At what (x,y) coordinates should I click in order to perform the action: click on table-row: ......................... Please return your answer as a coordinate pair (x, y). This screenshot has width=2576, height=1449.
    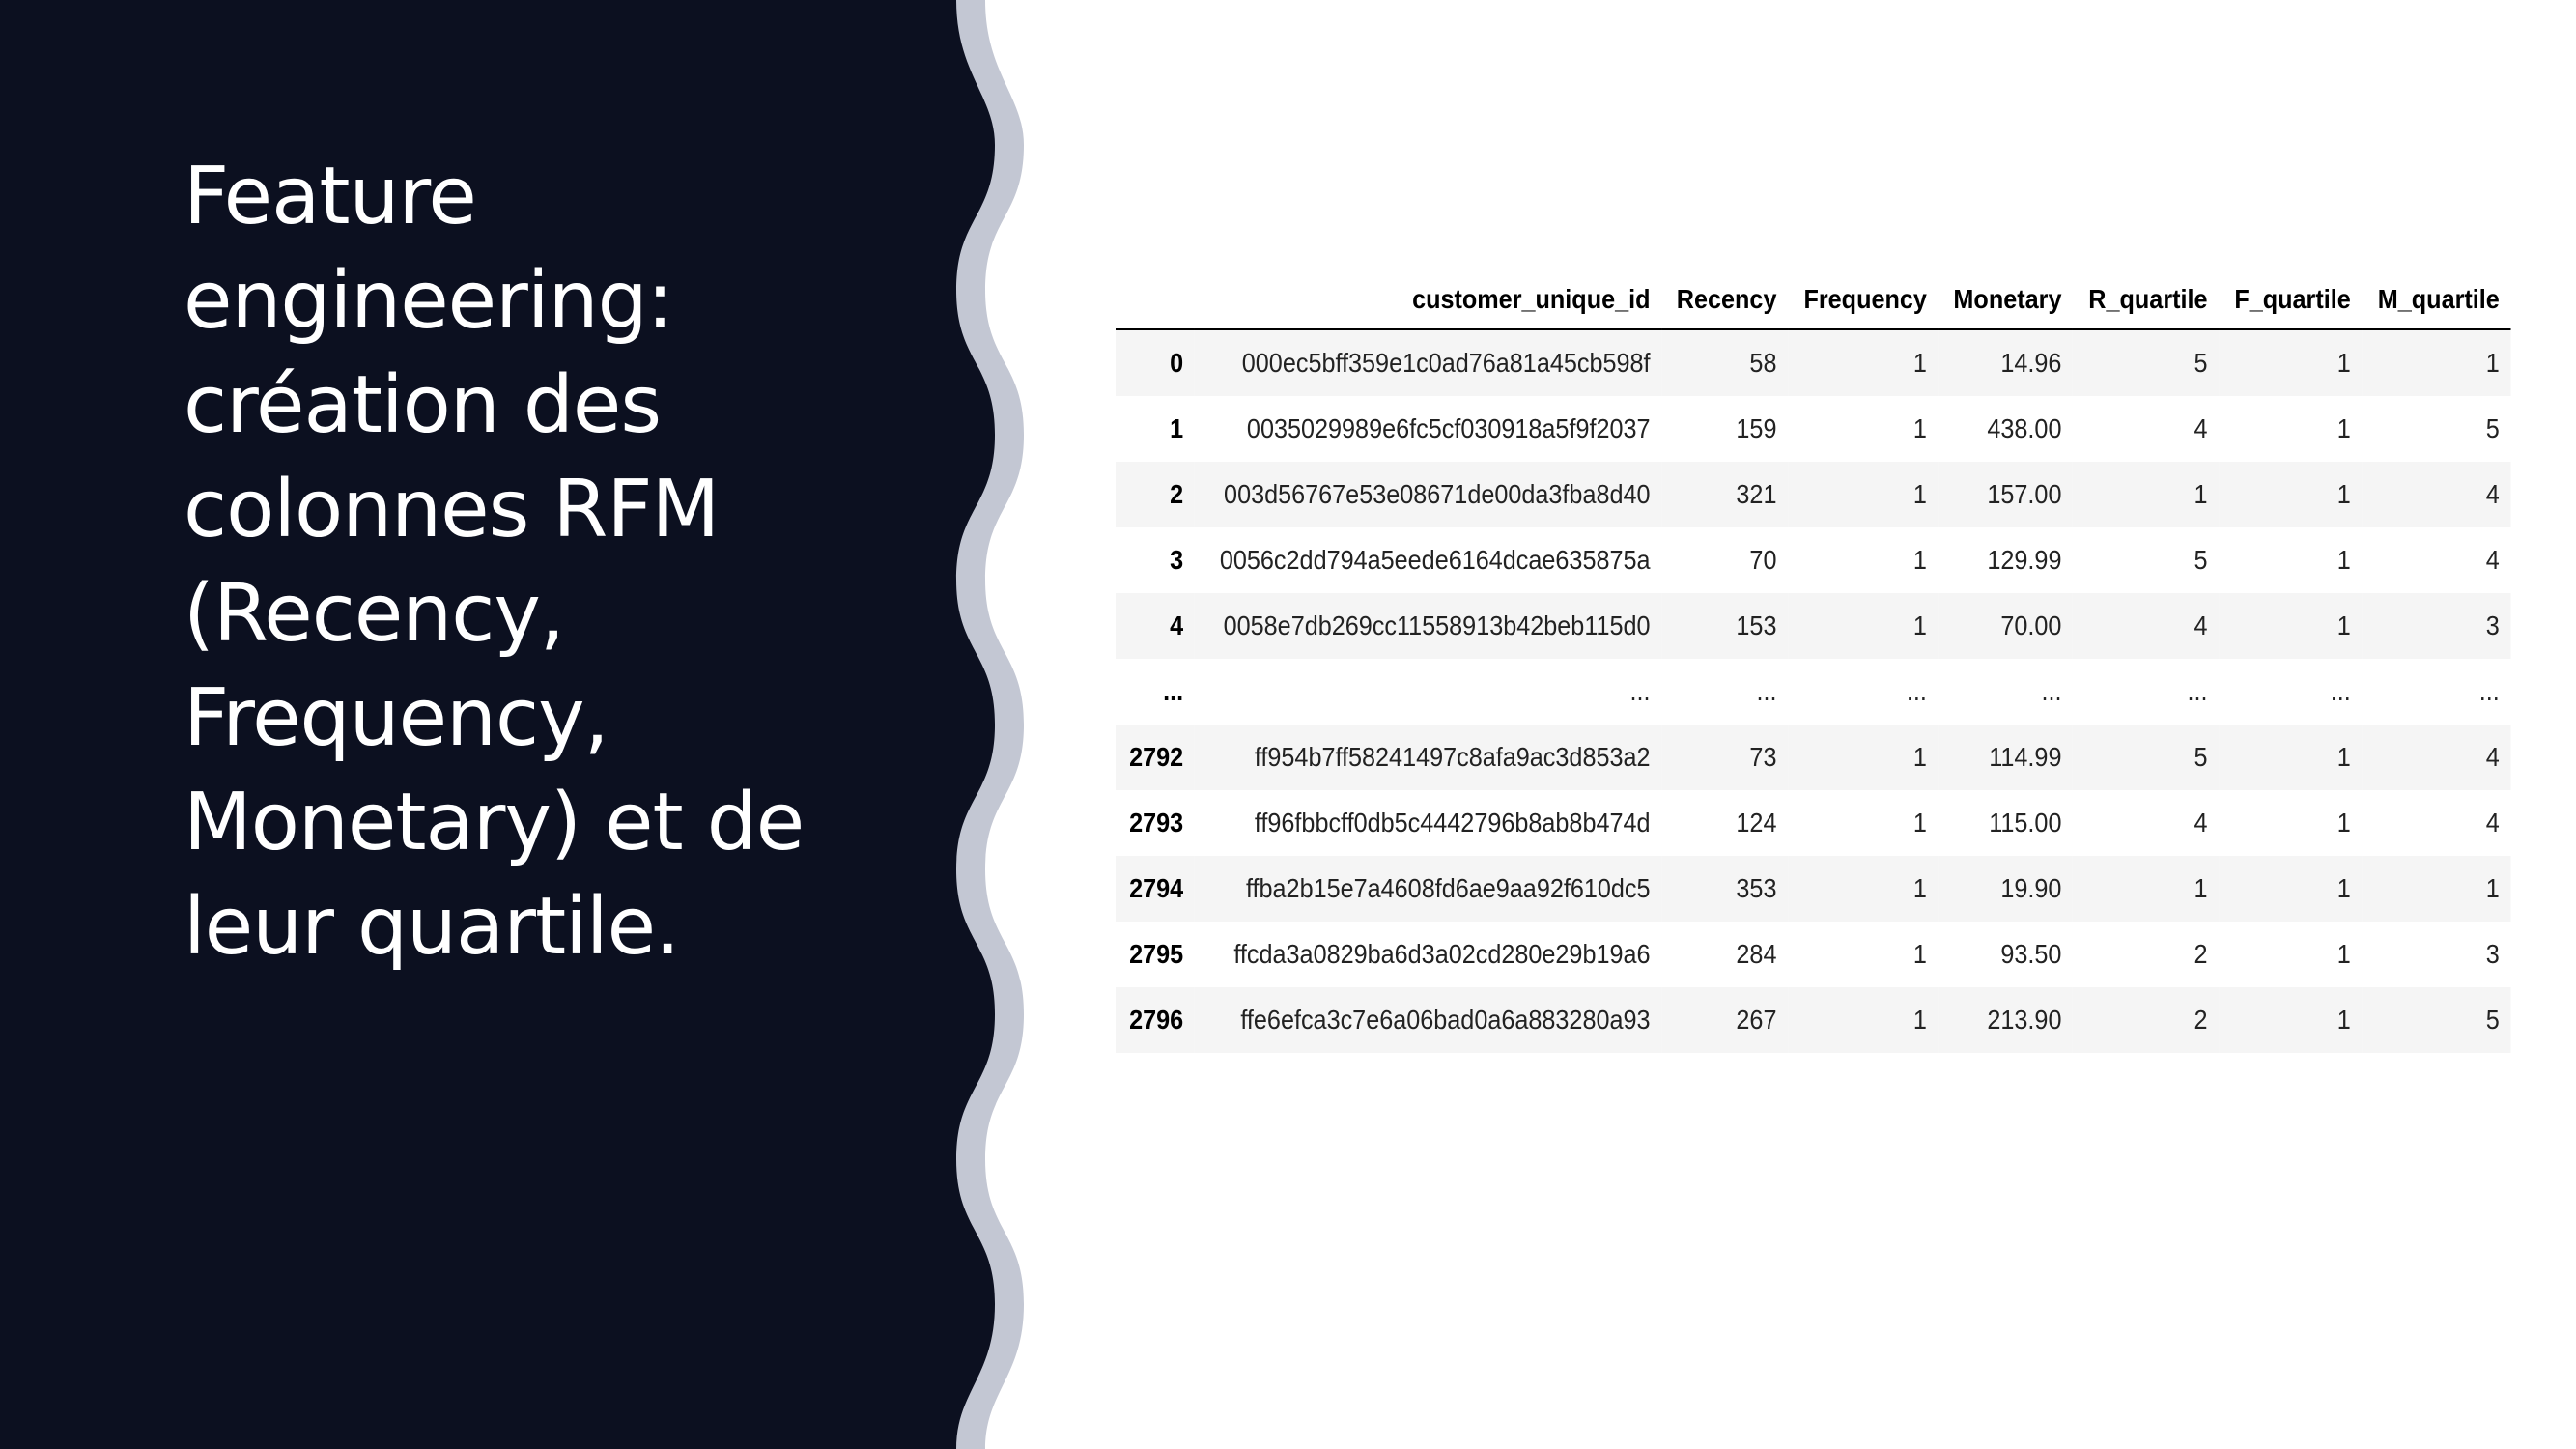
    Looking at the image, I should click on (1813, 691).